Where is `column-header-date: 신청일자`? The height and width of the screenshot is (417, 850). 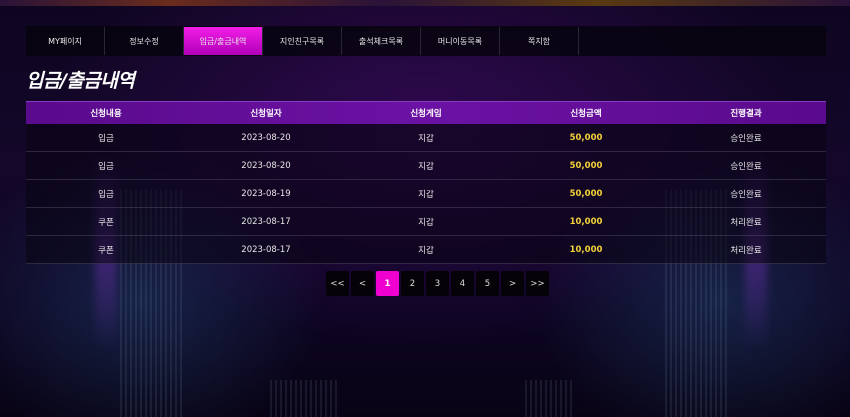 column-header-date: 신청일자 is located at coordinates (266, 114).